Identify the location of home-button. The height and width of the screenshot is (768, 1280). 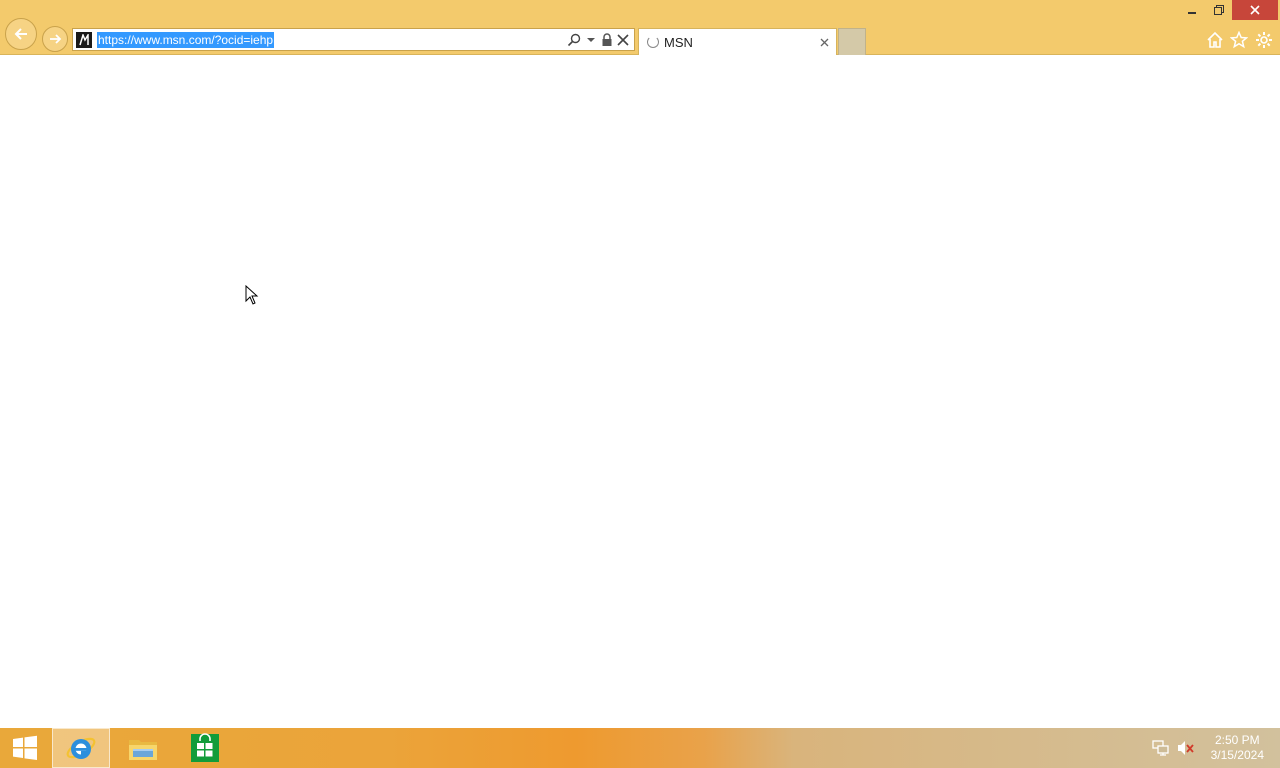
(1215, 40).